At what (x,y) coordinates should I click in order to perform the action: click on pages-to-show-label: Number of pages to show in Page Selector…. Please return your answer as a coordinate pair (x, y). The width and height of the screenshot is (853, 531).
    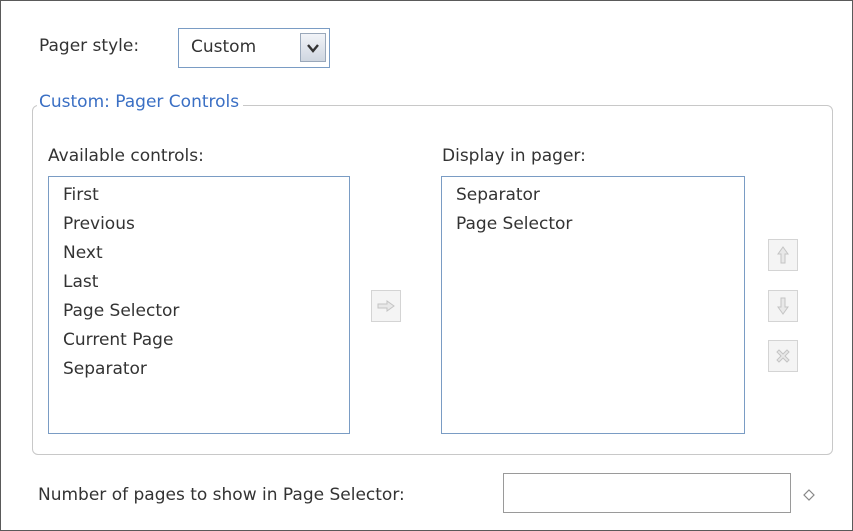
    Looking at the image, I should click on (221, 495).